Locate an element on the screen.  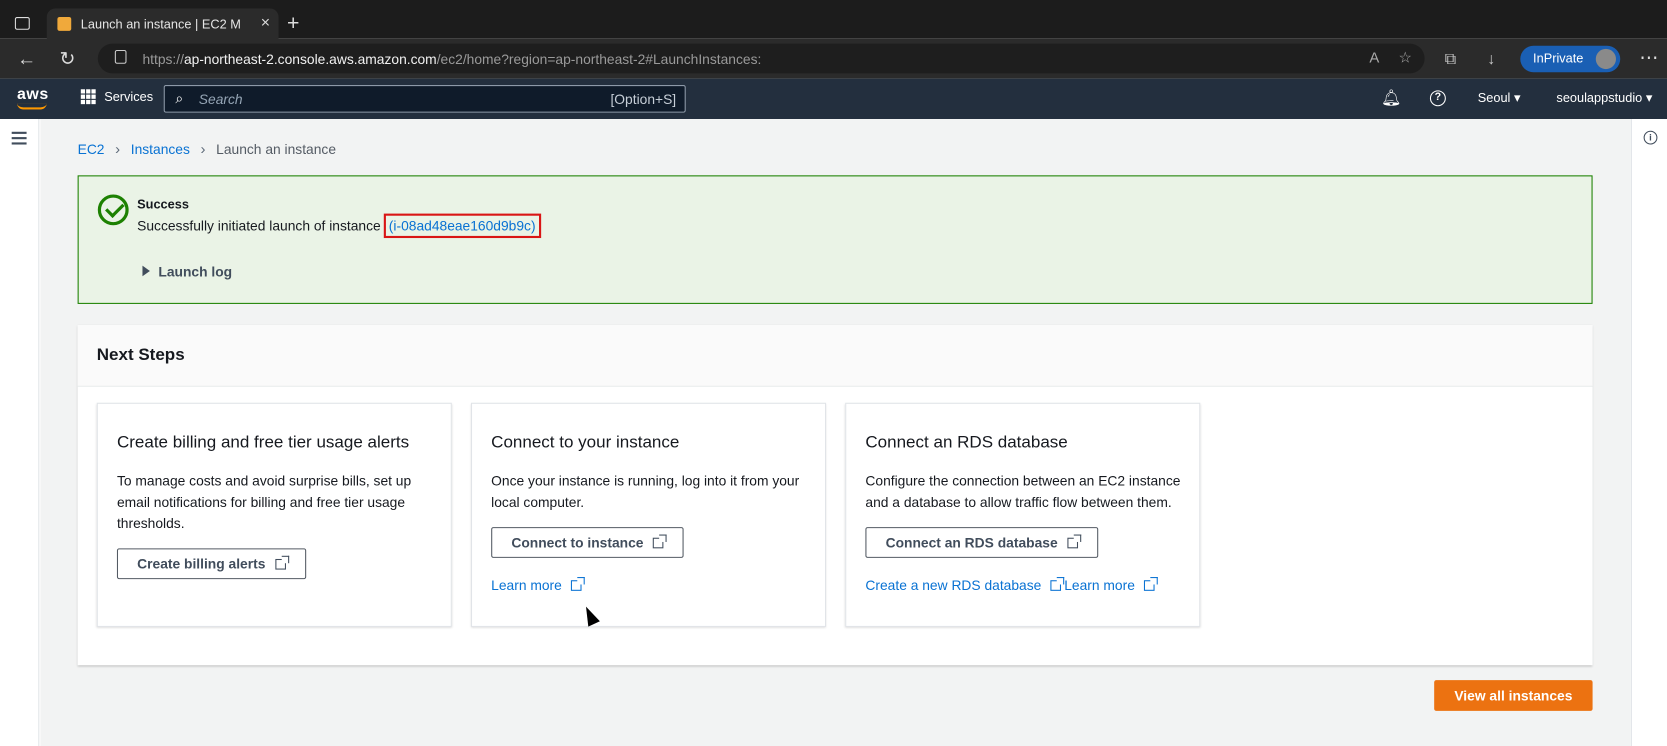
learn-more-link: Learn more is located at coordinates (538, 585).